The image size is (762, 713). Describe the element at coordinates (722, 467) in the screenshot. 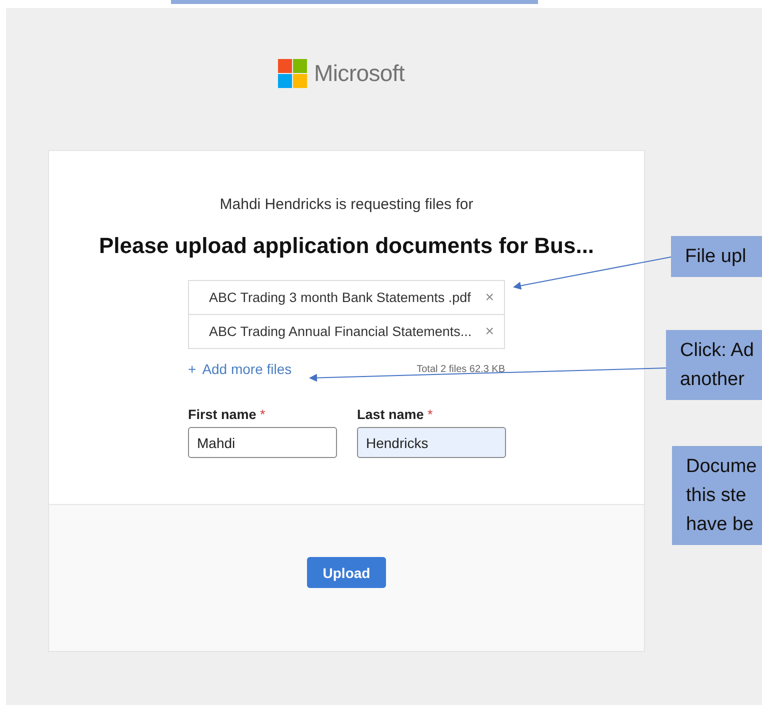

I see `callout-text: Docume` at that location.